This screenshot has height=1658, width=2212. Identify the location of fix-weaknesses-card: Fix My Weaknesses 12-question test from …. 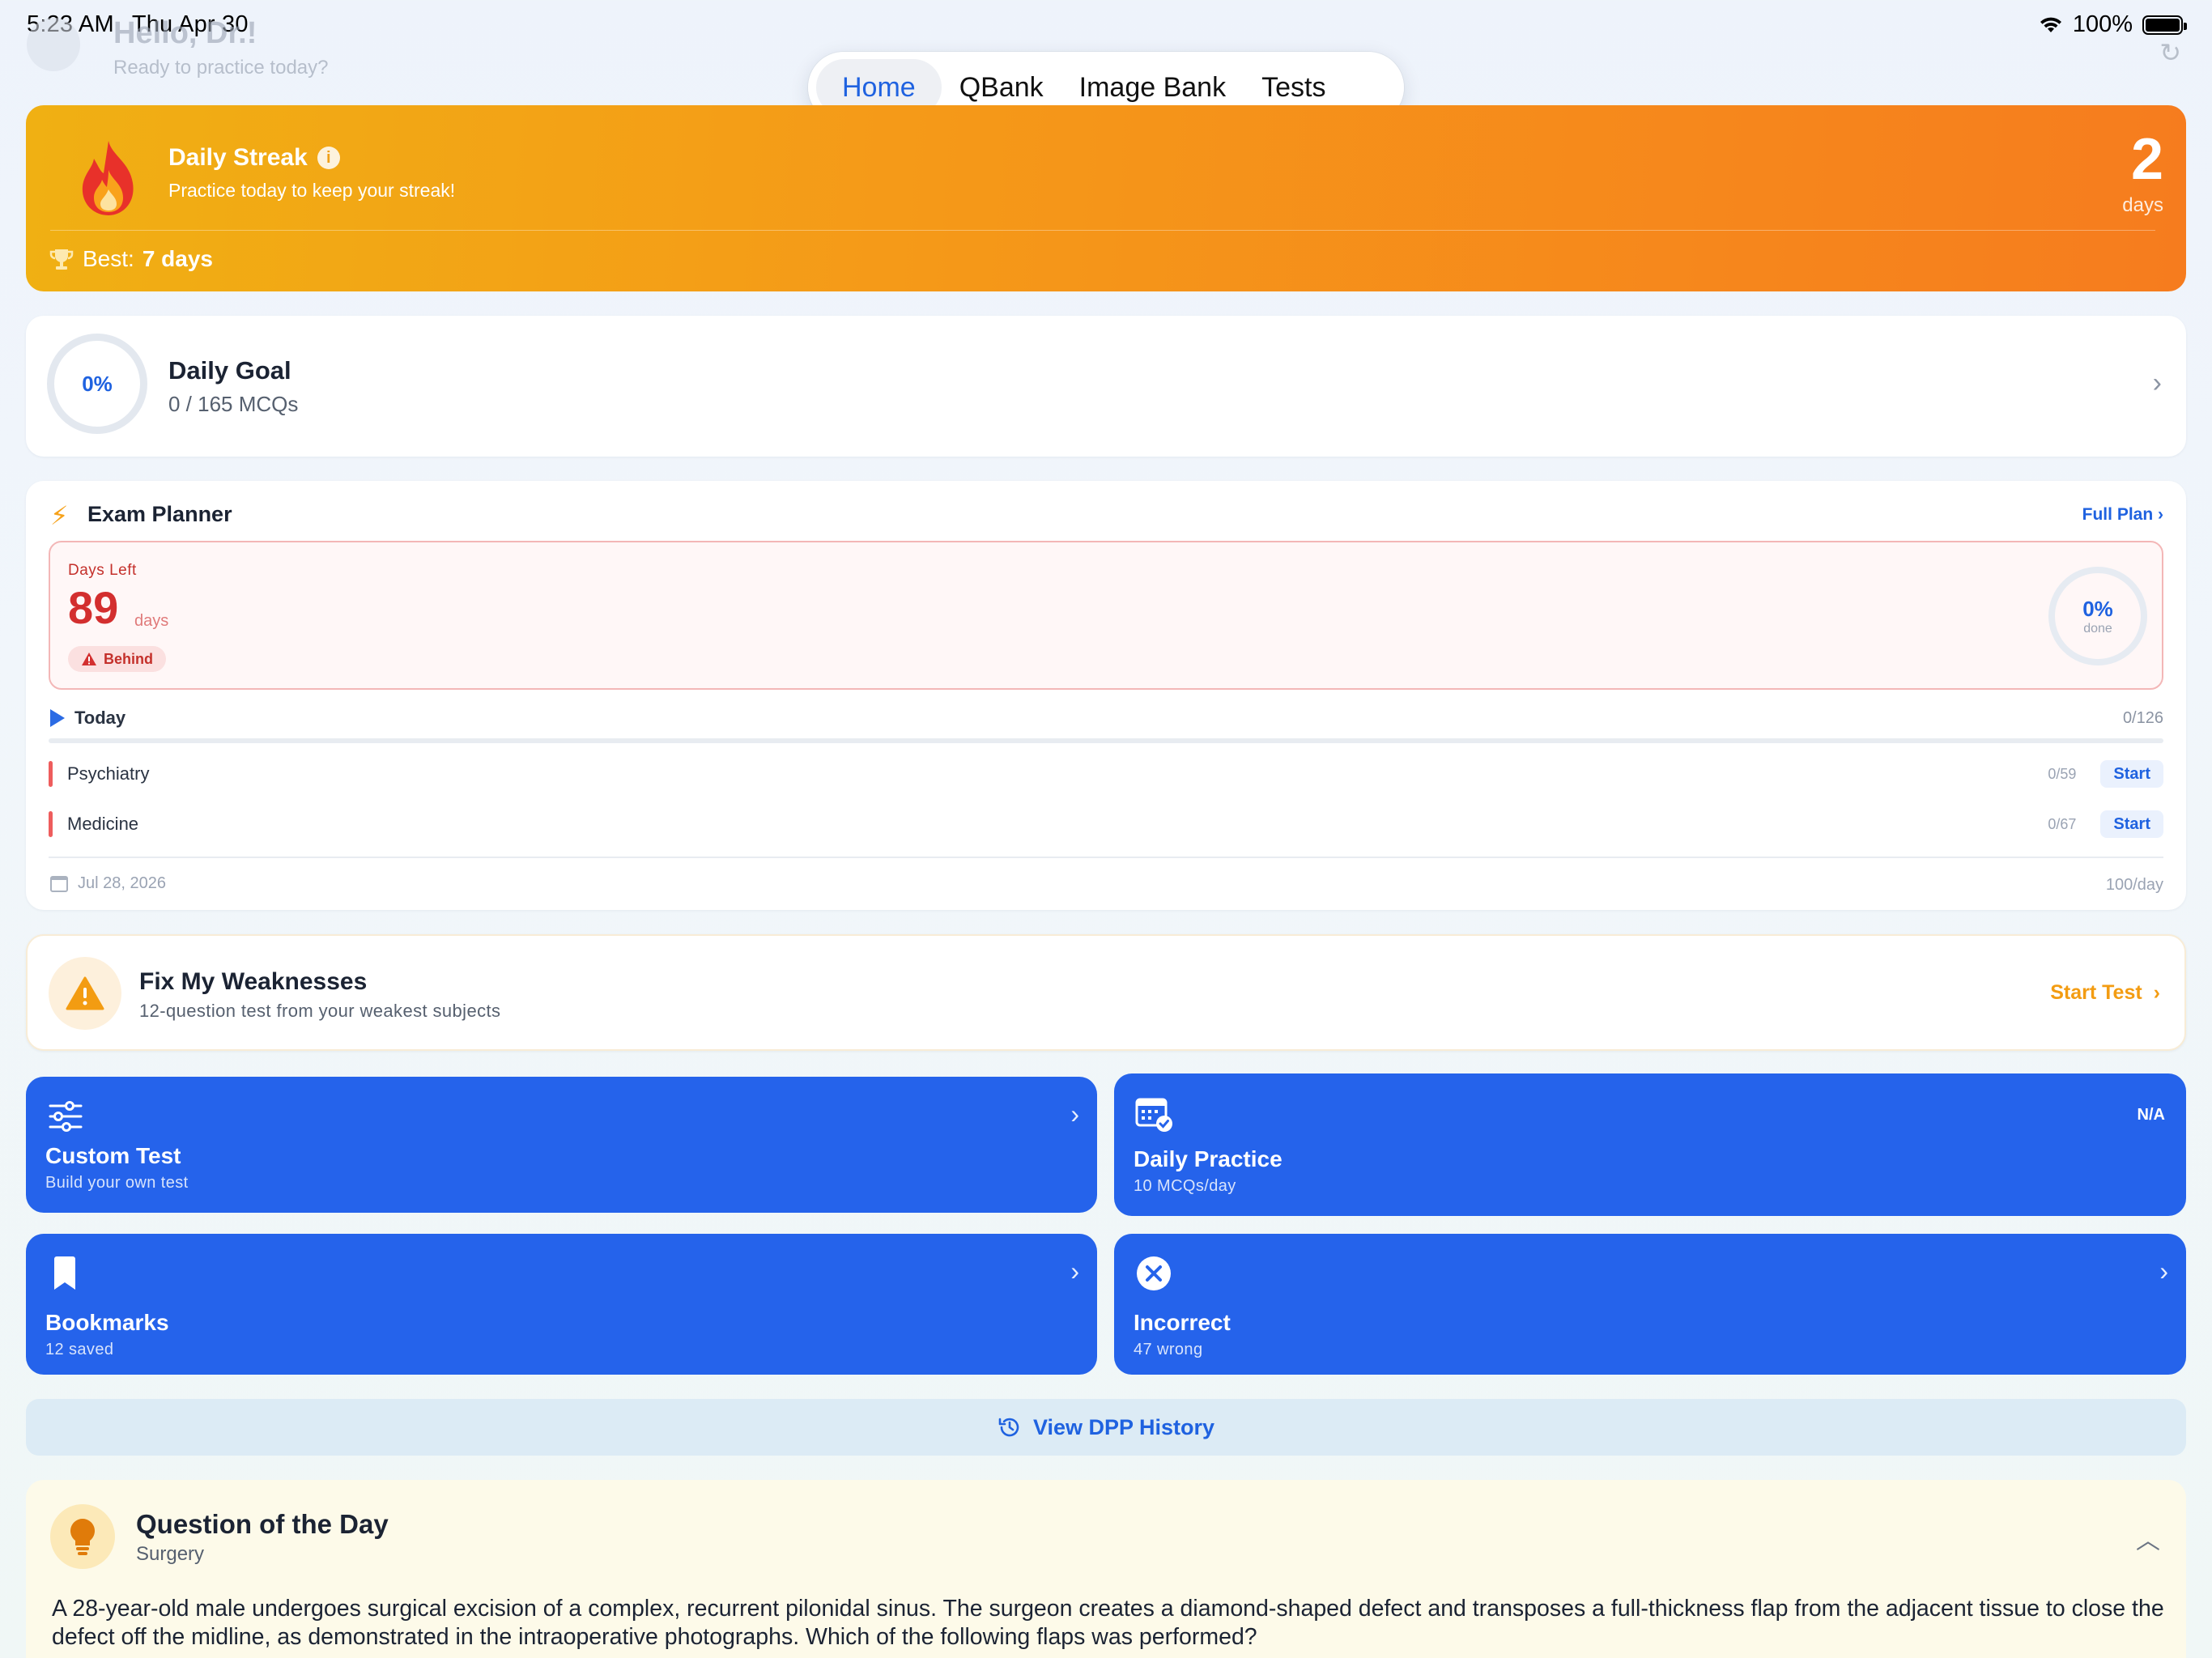
(1106, 992).